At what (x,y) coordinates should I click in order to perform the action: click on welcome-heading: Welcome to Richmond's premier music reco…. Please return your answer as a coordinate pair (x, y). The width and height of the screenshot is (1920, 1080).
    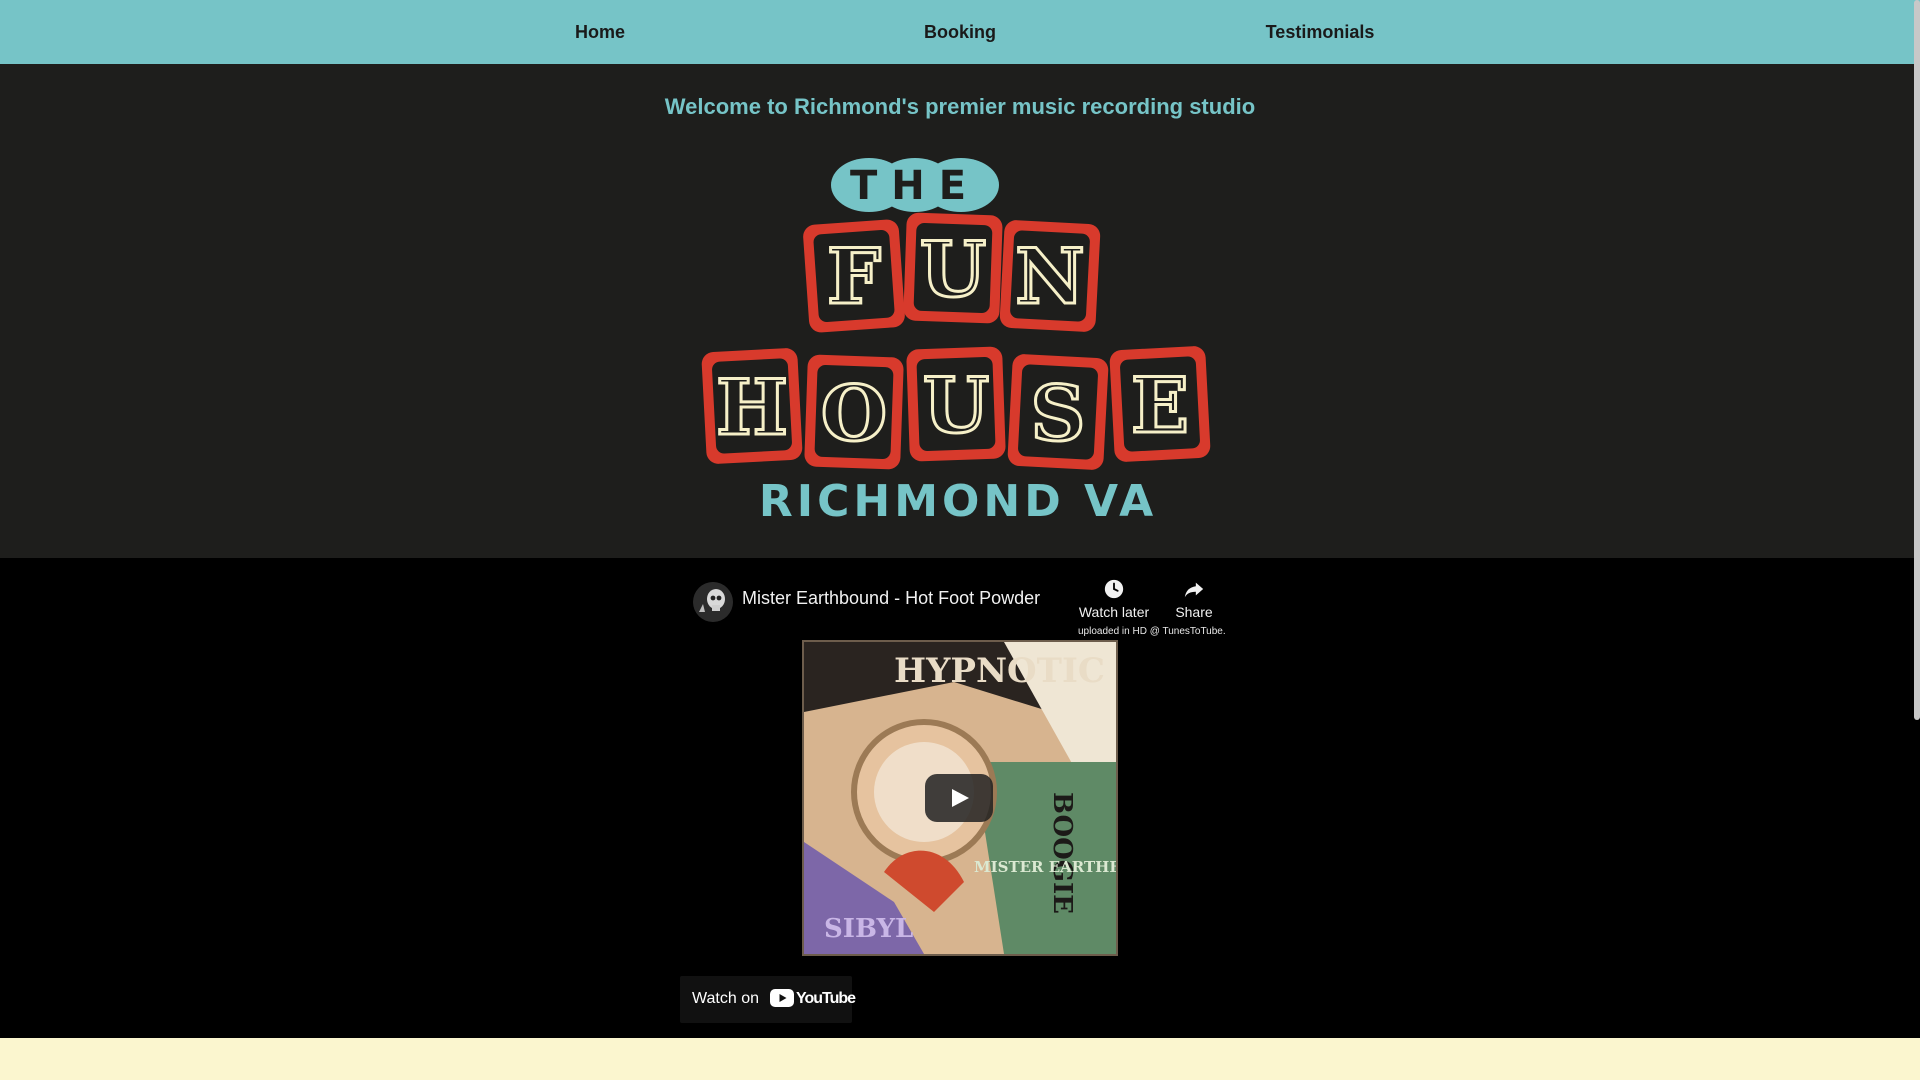
    Looking at the image, I should click on (960, 106).